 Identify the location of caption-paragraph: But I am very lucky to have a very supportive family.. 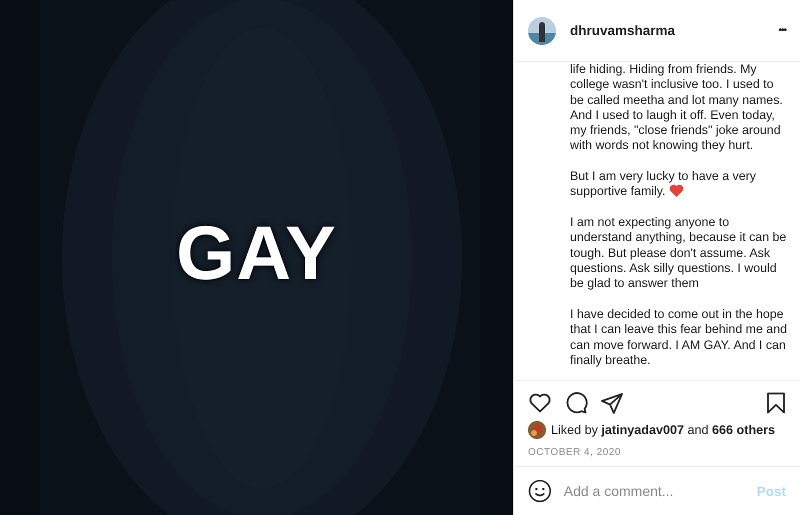
(663, 183).